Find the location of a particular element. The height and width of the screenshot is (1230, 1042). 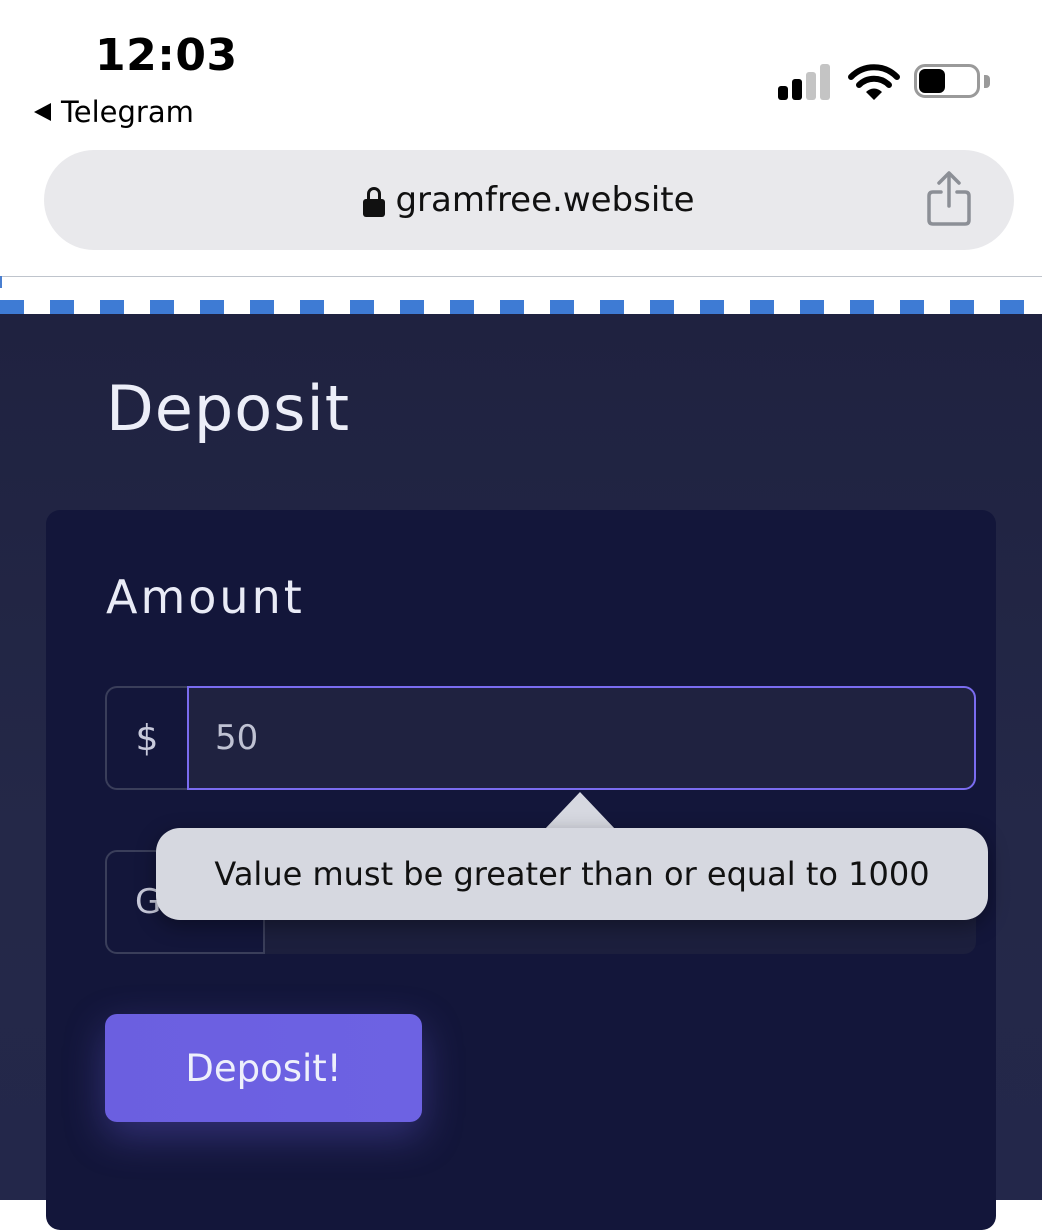

back-to-app-link: Telegram is located at coordinates (114, 112).